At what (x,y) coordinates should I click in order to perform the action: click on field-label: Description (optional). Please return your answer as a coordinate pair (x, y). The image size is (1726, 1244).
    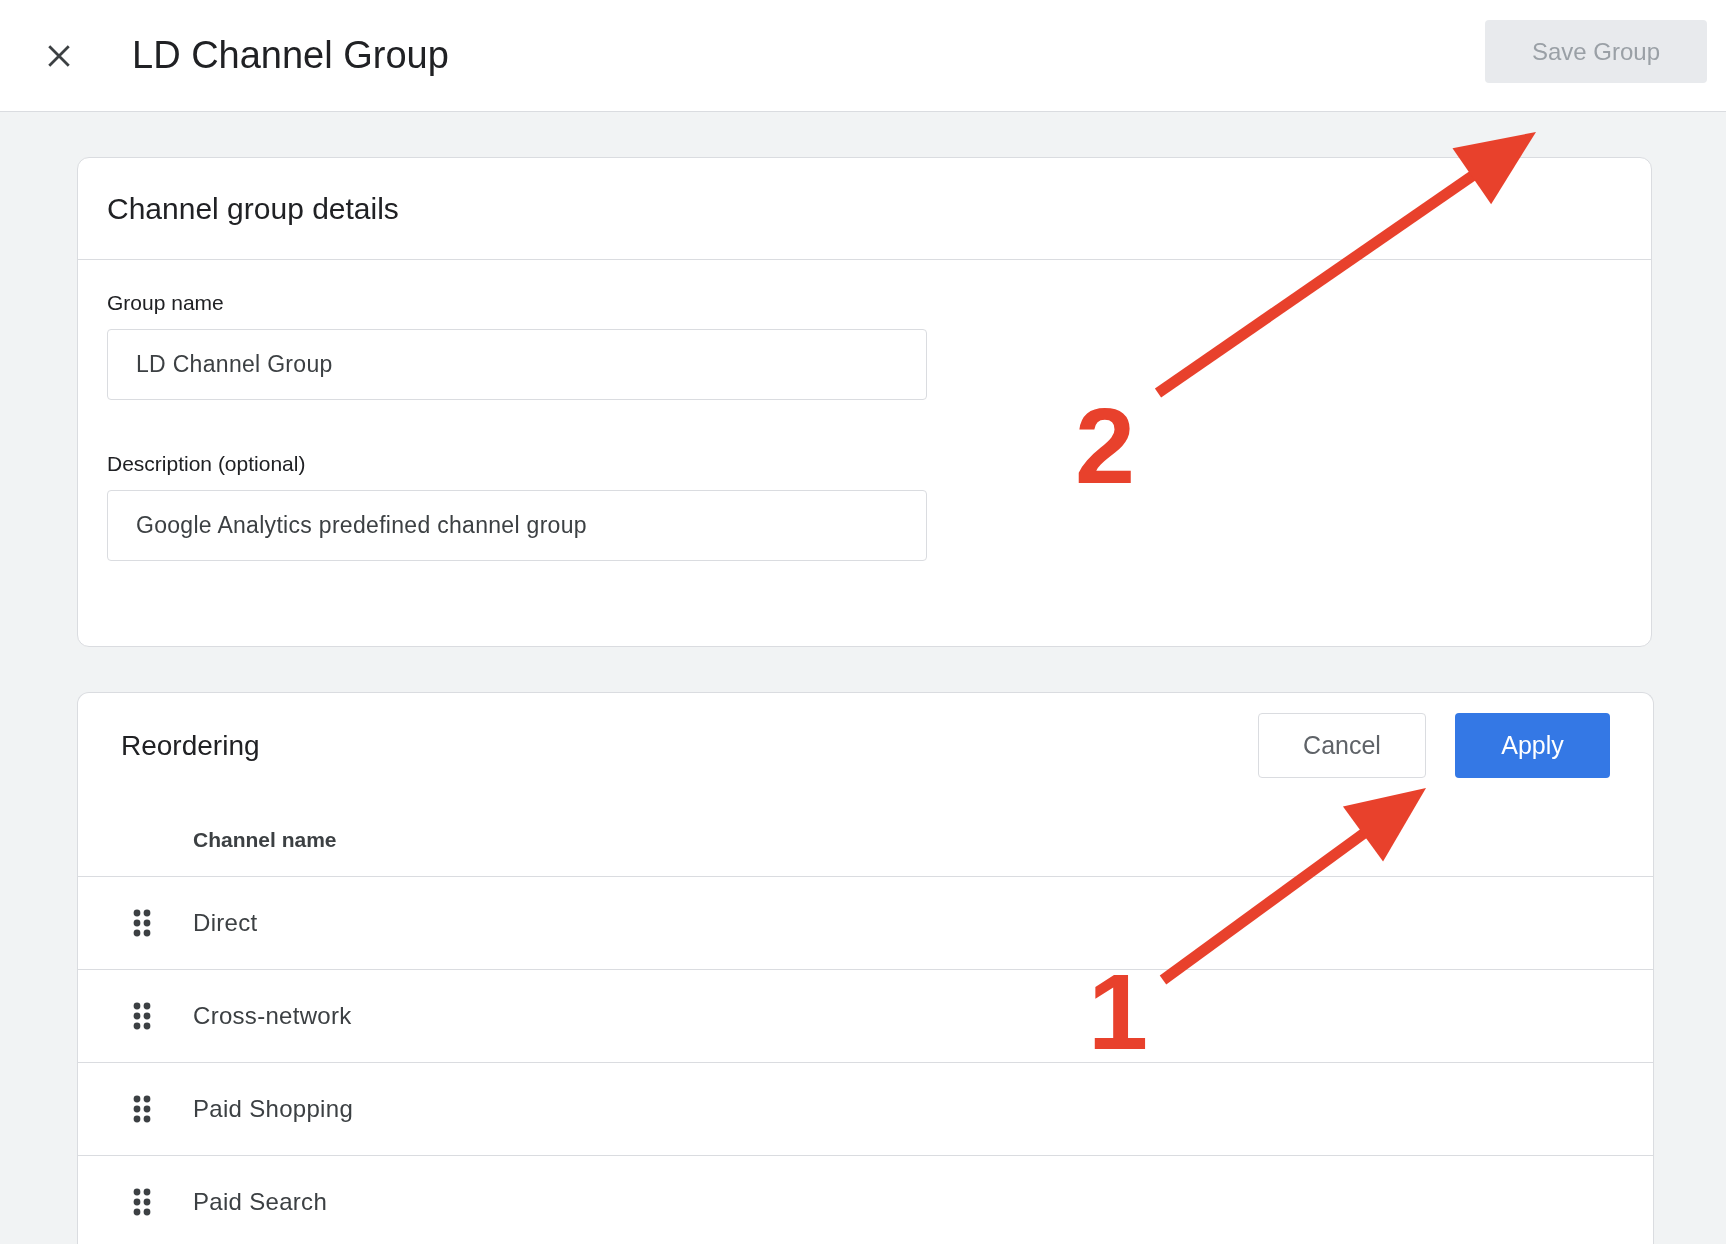
    Looking at the image, I should click on (207, 464).